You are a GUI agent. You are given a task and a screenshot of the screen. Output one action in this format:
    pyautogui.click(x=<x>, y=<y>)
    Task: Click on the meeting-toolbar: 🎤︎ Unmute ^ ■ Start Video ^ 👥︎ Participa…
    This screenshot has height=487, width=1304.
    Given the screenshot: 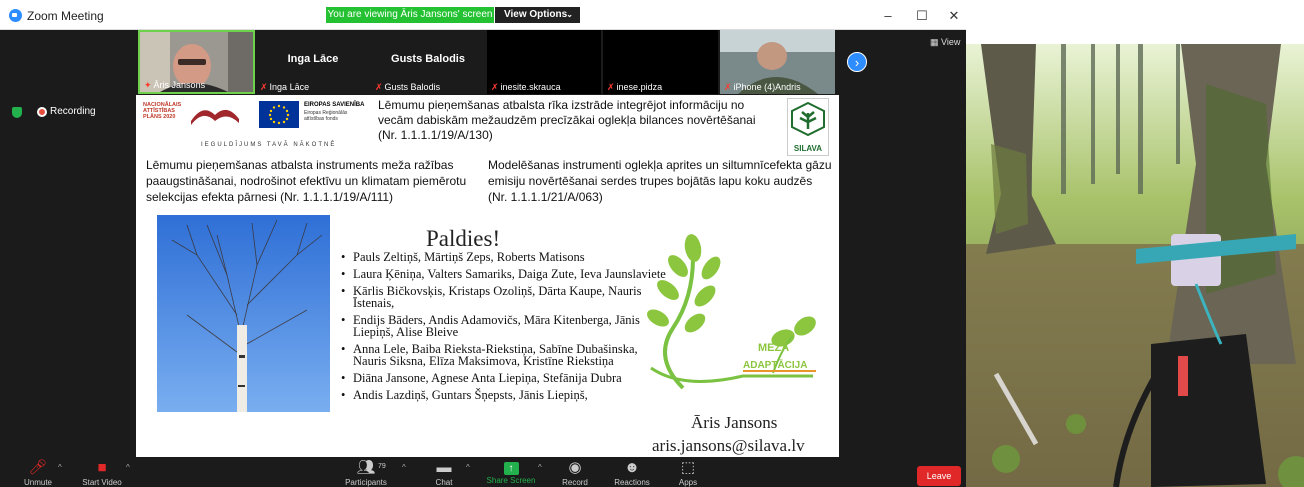 What is the action you would take?
    pyautogui.click(x=483, y=472)
    